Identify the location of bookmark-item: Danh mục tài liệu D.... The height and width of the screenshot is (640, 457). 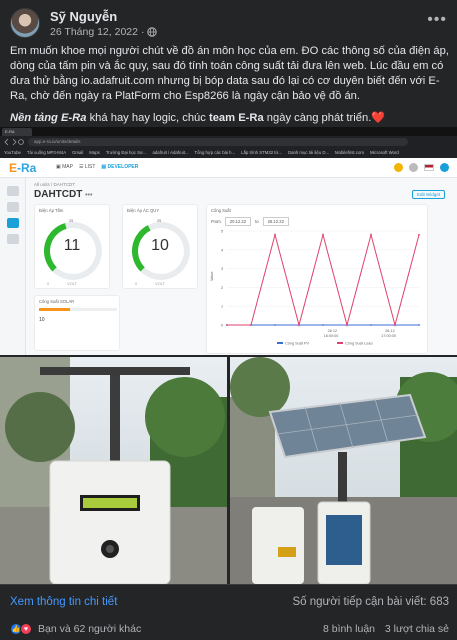
(308, 153).